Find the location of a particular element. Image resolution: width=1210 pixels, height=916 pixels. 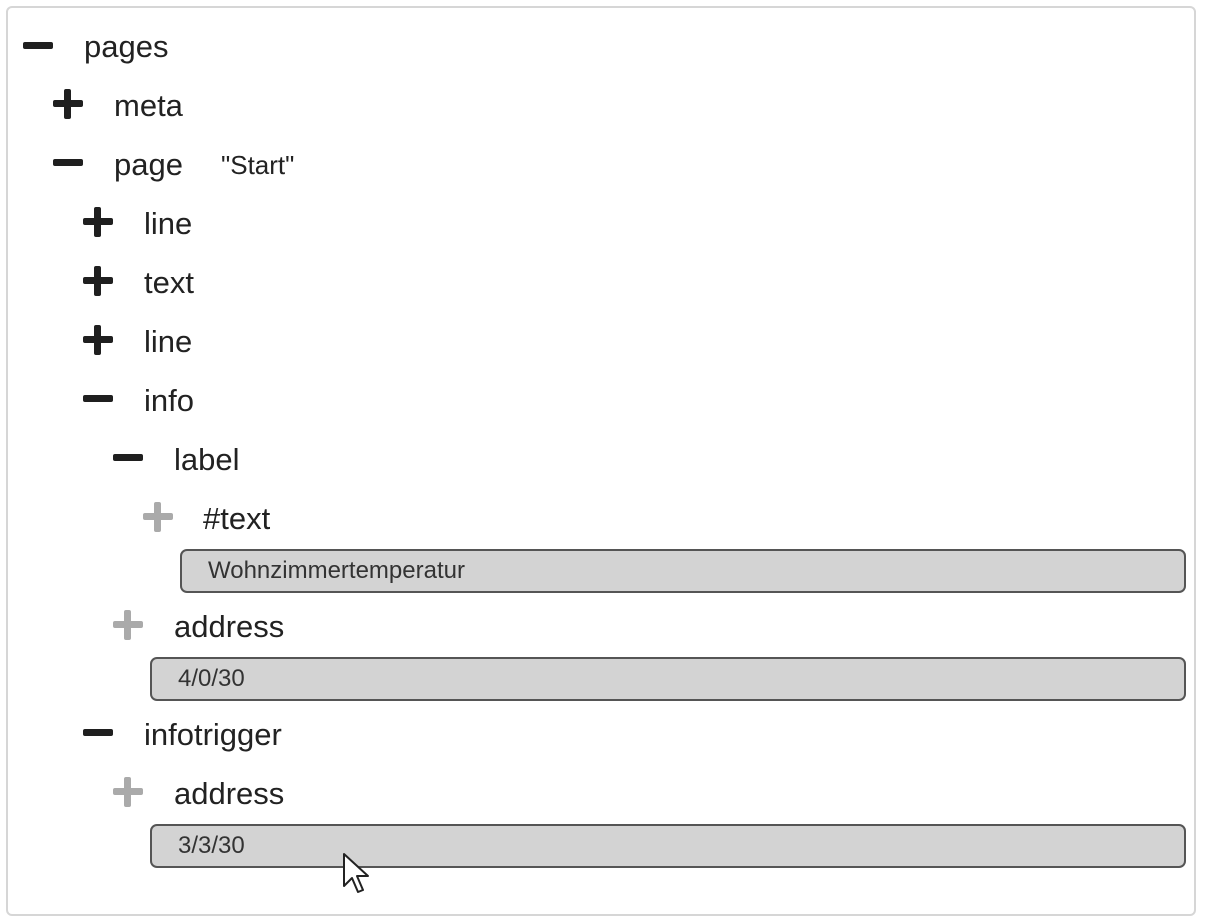

tree-node-pages: pages is located at coordinates (126, 47).